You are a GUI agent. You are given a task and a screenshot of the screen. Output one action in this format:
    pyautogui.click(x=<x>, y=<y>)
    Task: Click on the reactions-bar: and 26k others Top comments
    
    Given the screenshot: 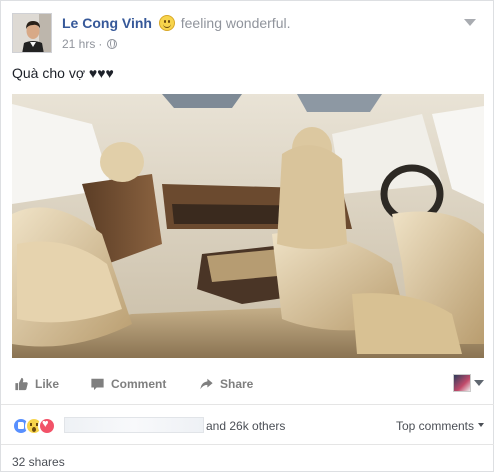 What is the action you would take?
    pyautogui.click(x=248, y=426)
    